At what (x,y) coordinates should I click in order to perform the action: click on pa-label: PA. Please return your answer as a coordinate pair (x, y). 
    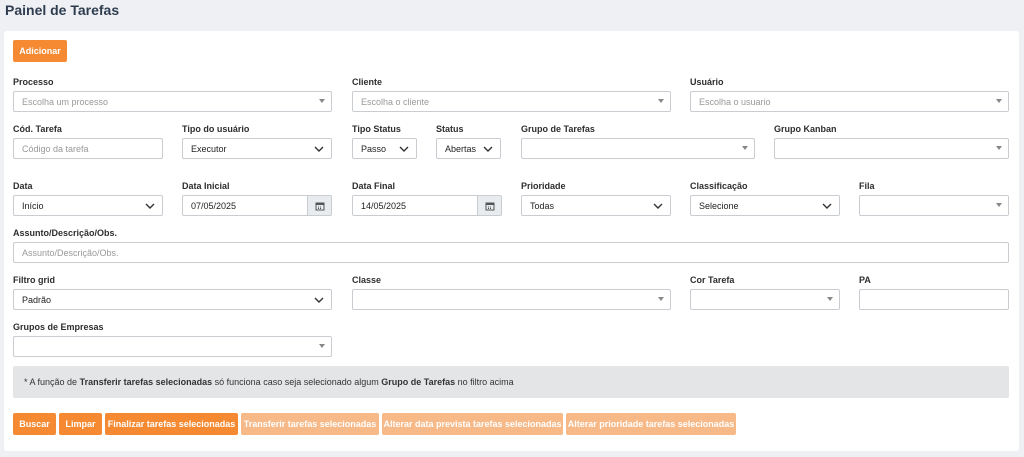
    Looking at the image, I should click on (865, 280).